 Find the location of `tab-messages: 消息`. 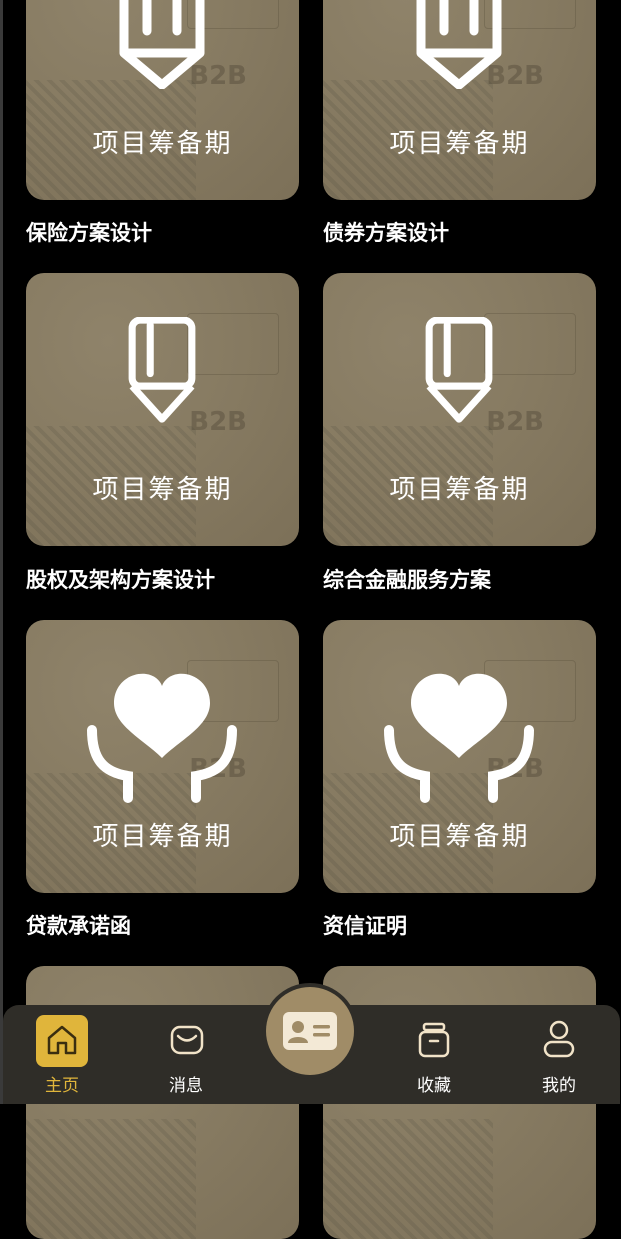

tab-messages: 消息 is located at coordinates (186, 1054).